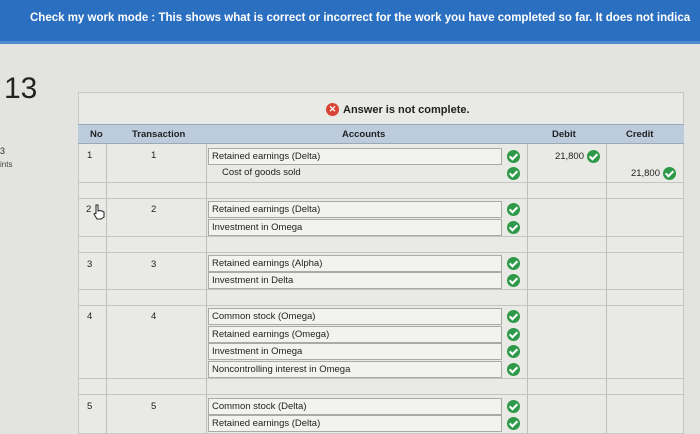 This screenshot has width=700, height=434. What do you see at coordinates (90, 264) in the screenshot?
I see `row-no: 3` at bounding box center [90, 264].